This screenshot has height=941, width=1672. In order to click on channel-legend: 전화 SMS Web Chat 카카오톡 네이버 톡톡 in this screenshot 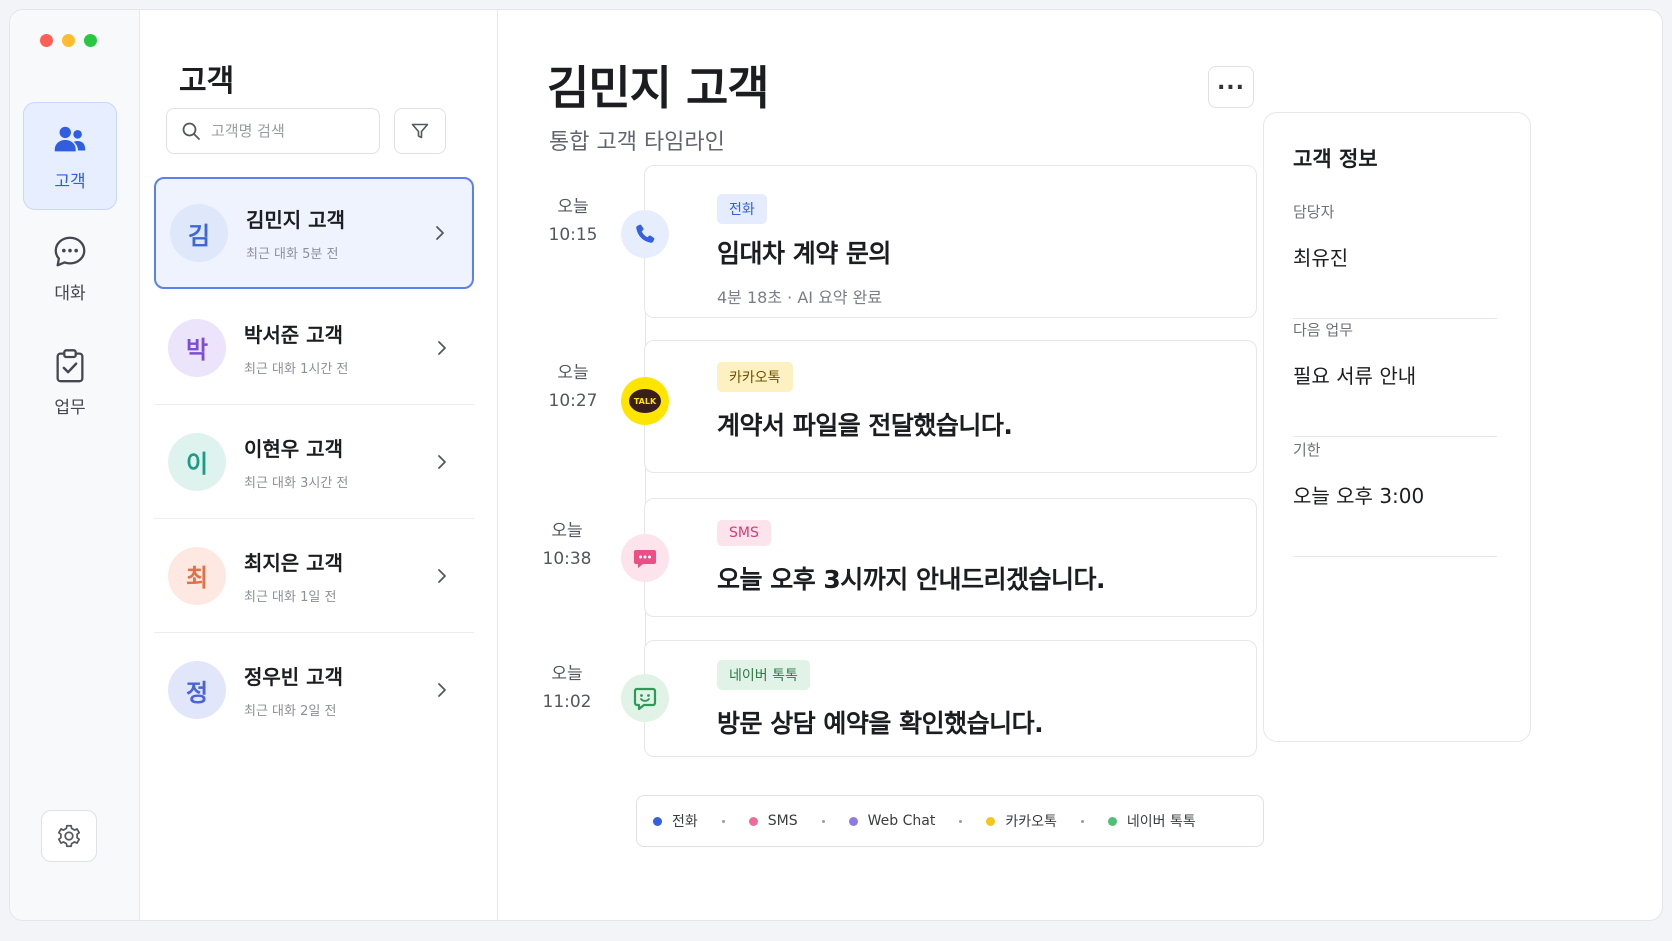, I will do `click(950, 821)`.